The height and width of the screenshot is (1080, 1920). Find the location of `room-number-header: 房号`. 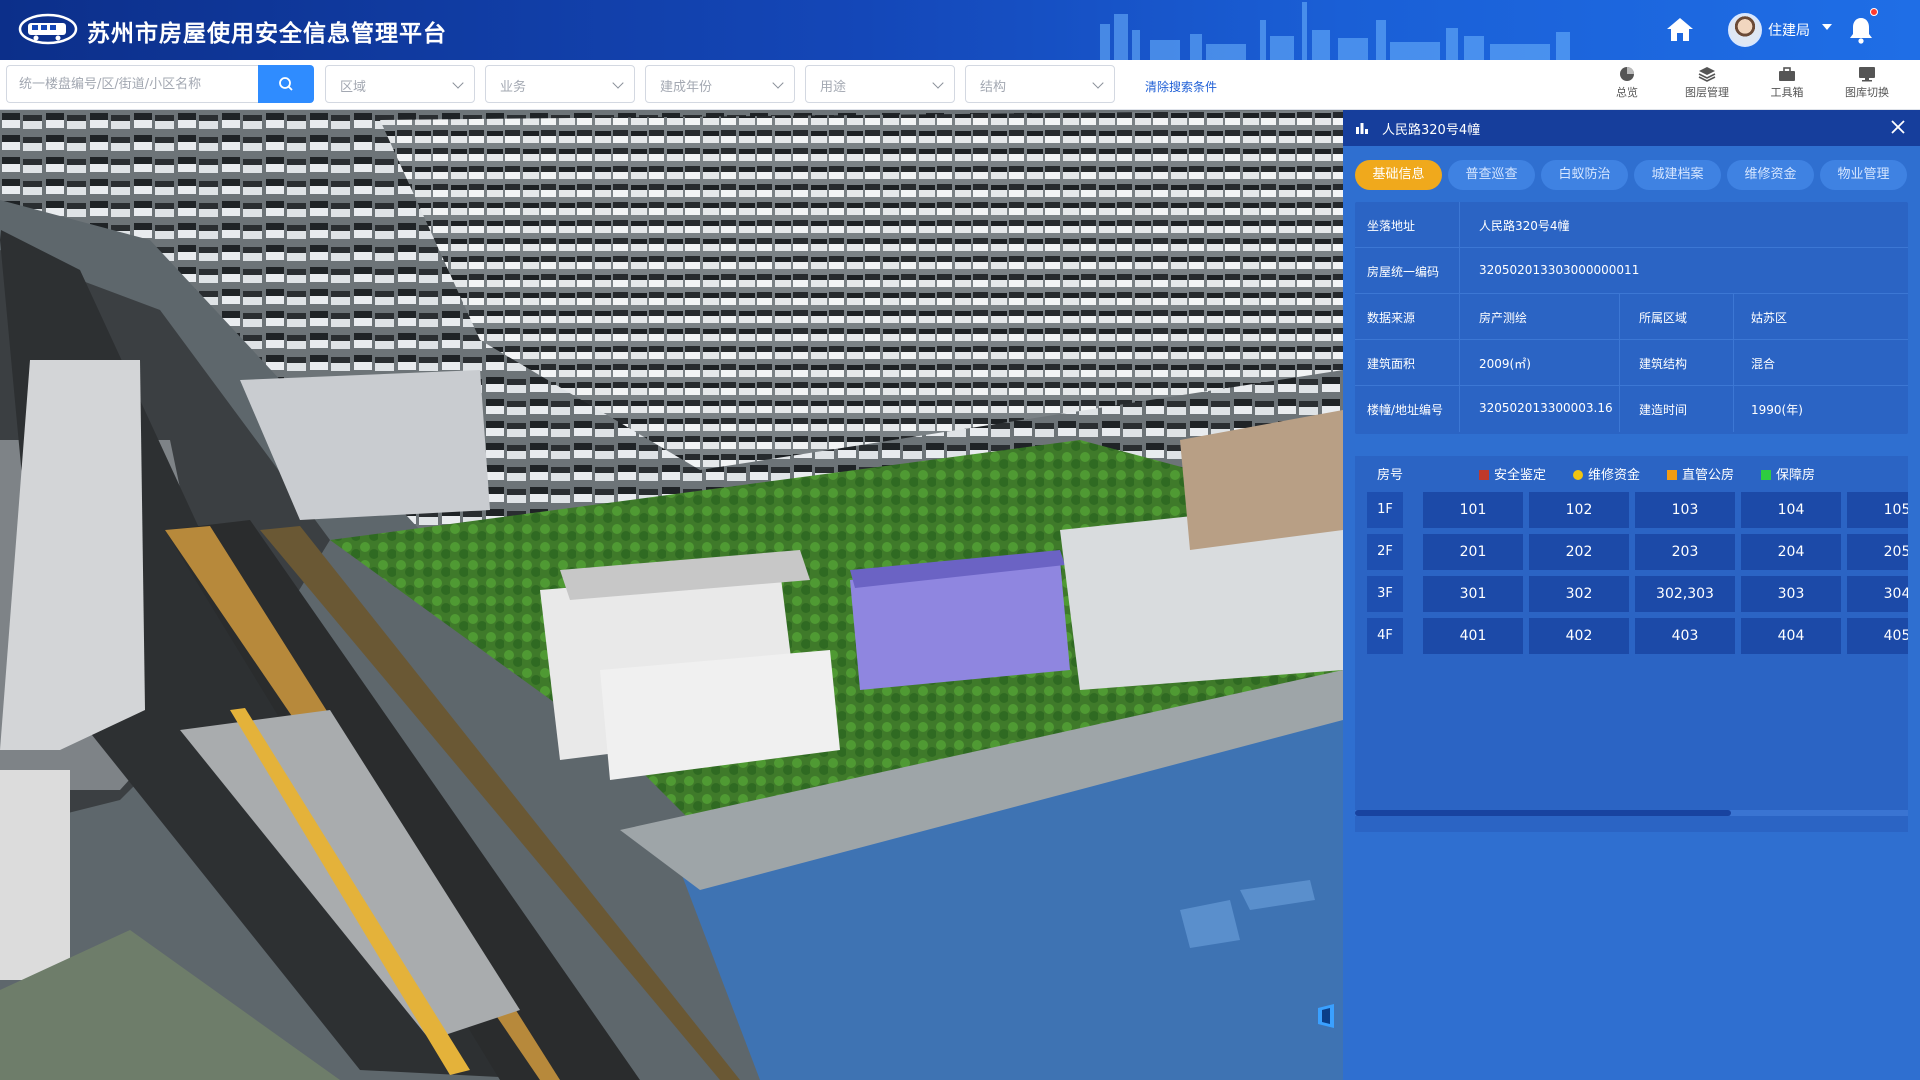

room-number-header: 房号 is located at coordinates (1390, 475).